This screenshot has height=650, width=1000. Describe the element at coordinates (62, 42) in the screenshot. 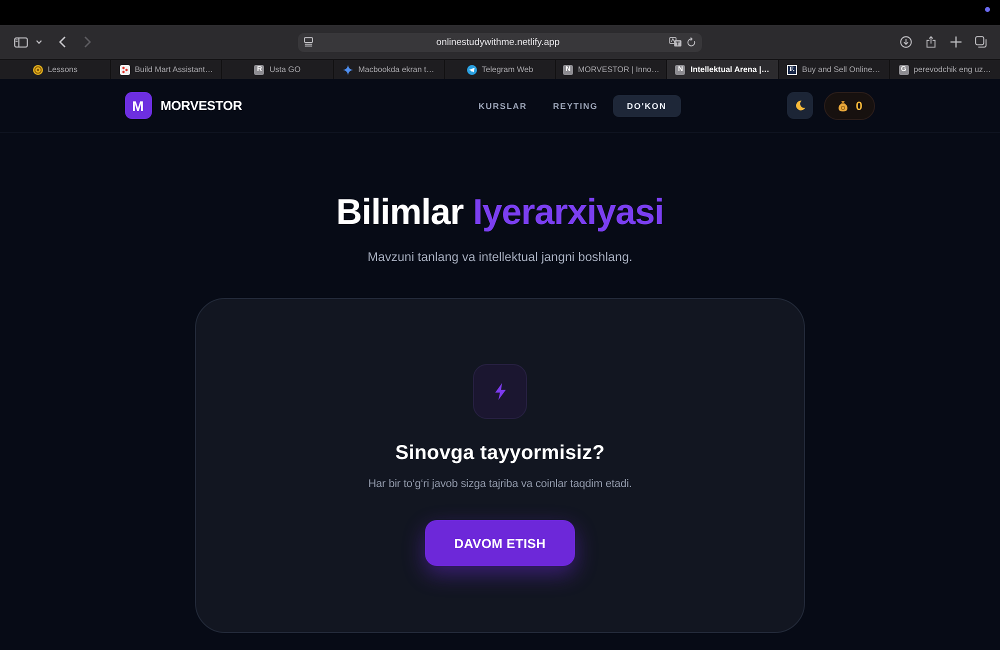

I see `back-icon` at that location.